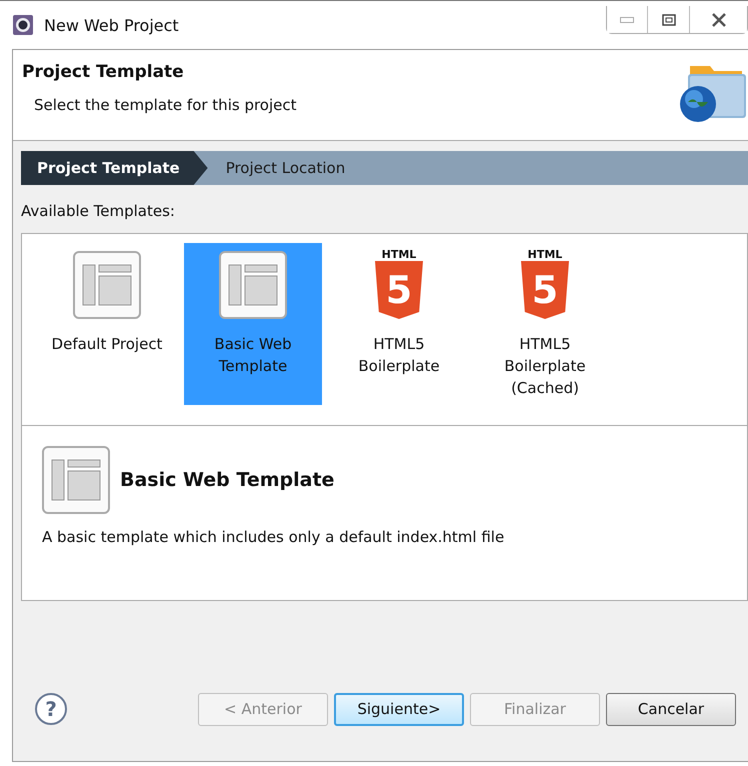 The height and width of the screenshot is (766, 748). Describe the element at coordinates (227, 480) in the screenshot. I see `description-title: Basic Web Template` at that location.